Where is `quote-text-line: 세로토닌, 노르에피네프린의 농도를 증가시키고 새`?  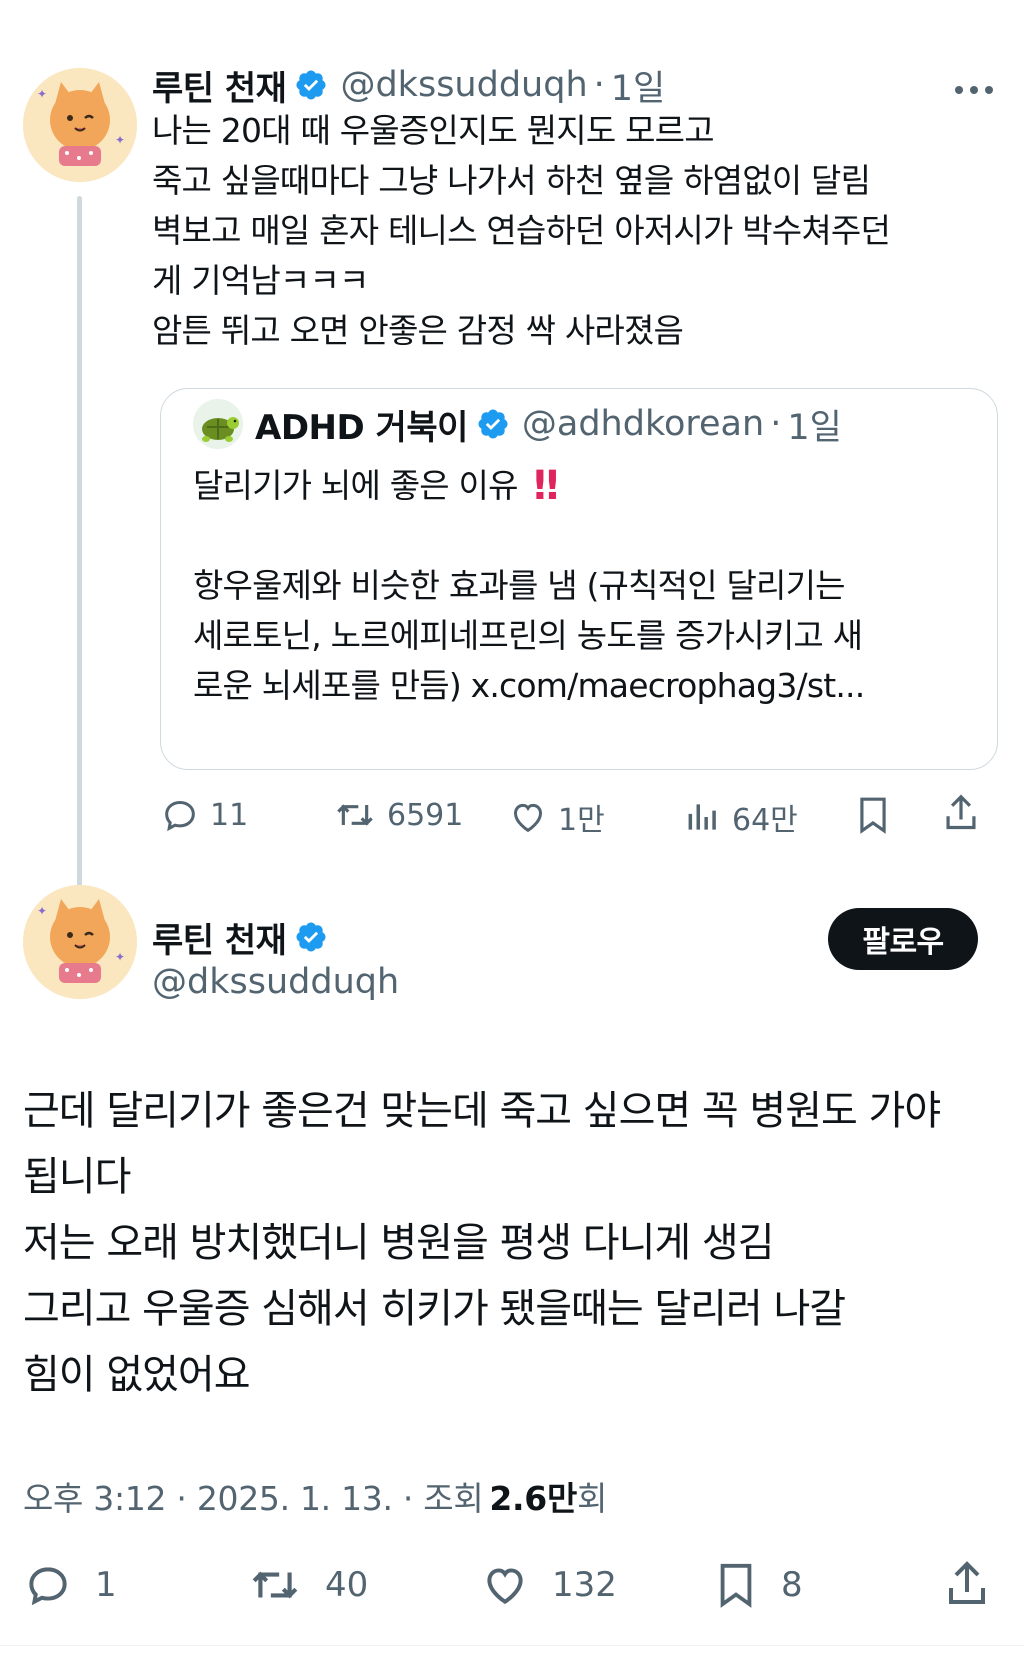
quote-text-line: 세로토닌, 노르에피네프린의 농도를 증가시키고 새 is located at coordinates (528, 635).